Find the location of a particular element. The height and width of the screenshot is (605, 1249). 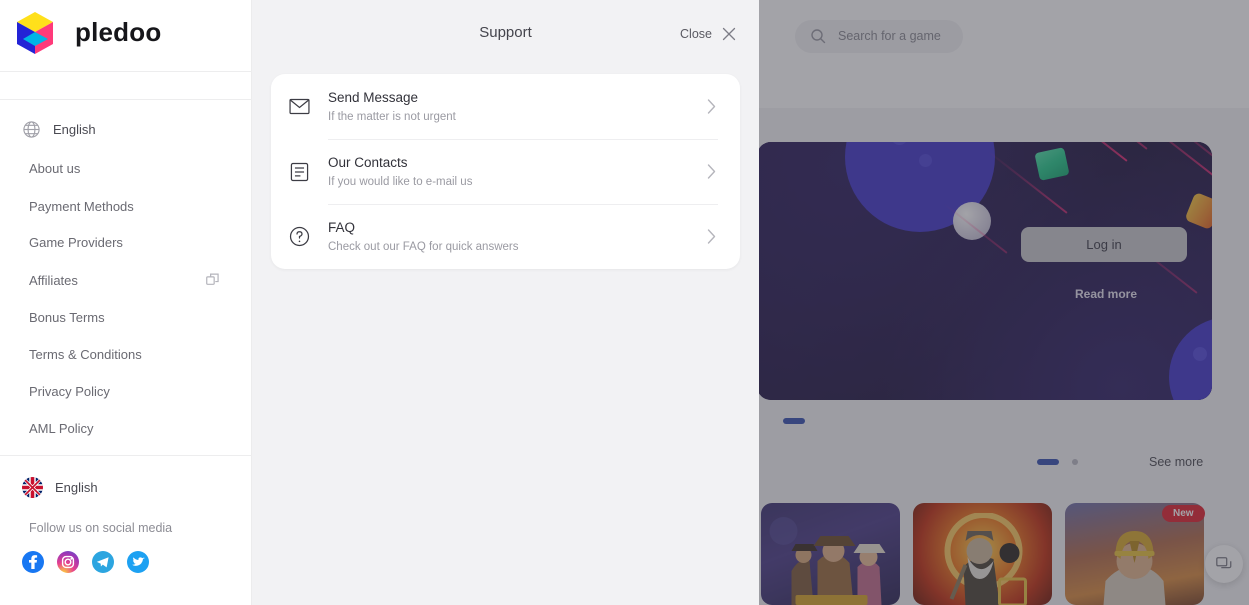

sidebar-item-game-providers: Game Providers is located at coordinates (76, 242).